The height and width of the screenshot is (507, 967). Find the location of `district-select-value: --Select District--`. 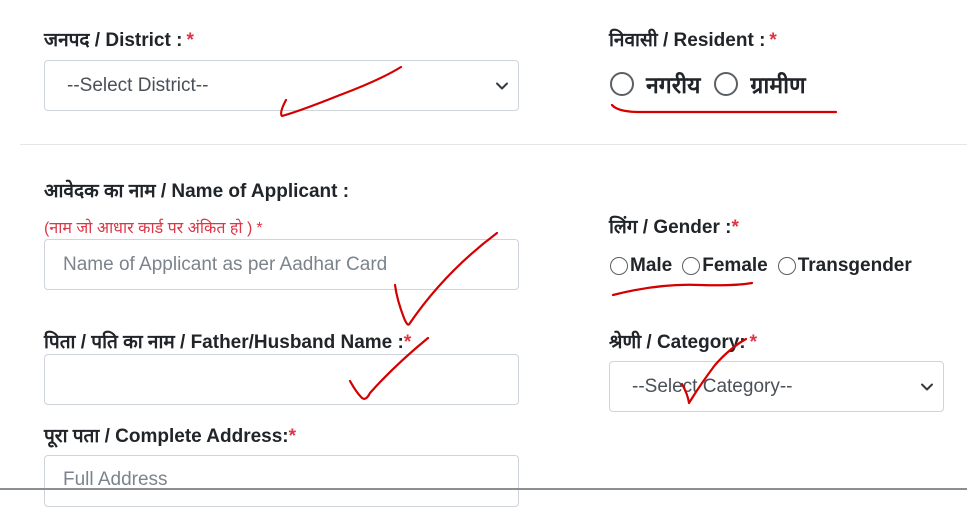

district-select-value: --Select District-- is located at coordinates (138, 85).